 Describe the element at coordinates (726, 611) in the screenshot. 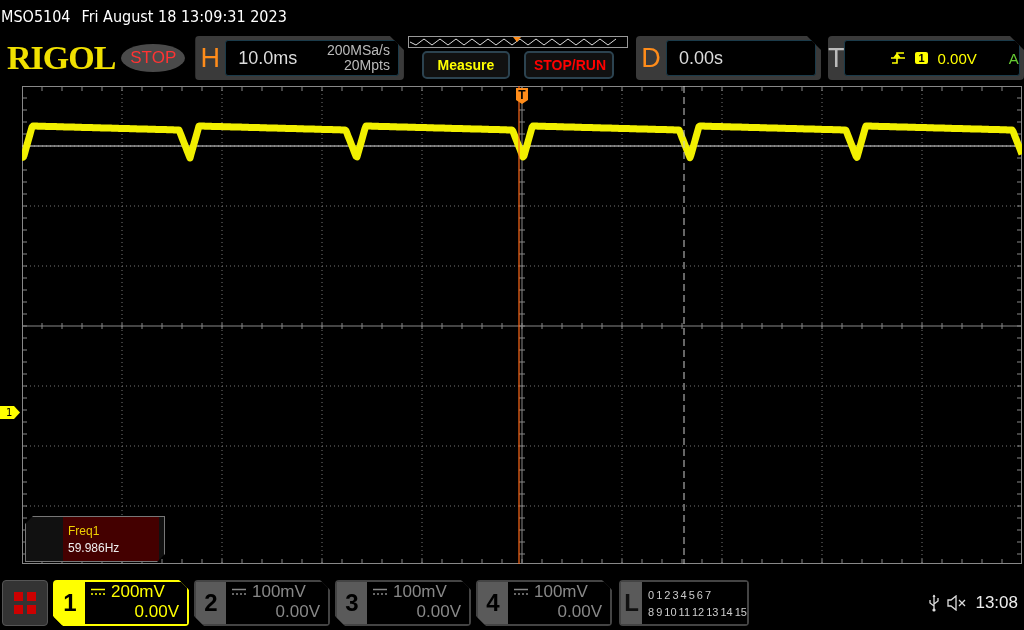

I see `logic-channel-number: 14` at that location.